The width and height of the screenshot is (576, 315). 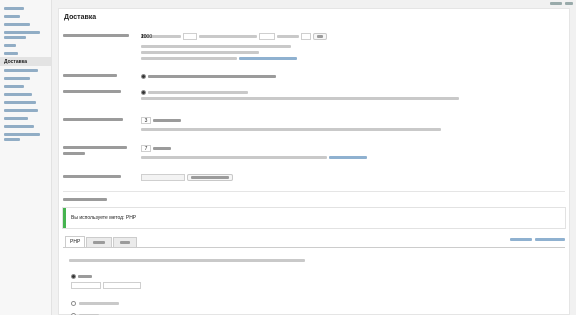 I want to click on test-email-input, so click(x=163, y=177).